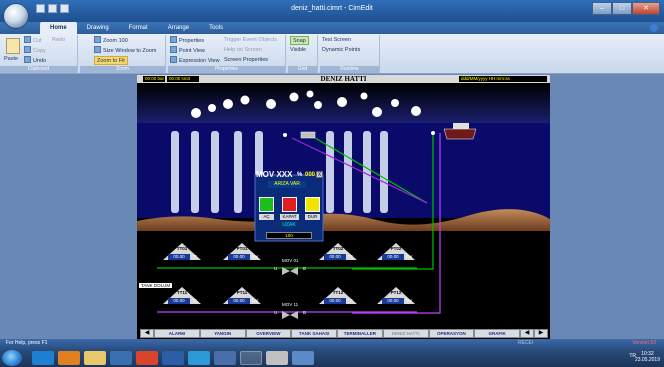 The height and width of the screenshot is (367, 664). Describe the element at coordinates (147, 333) in the screenshot. I see `nav-back-arrow-icon: ◀` at that location.